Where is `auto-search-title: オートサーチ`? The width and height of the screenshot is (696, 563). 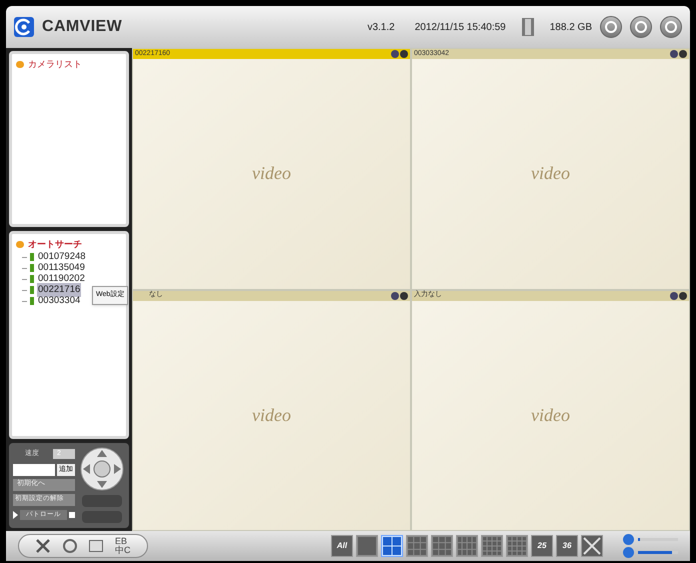
auto-search-title: オートサーチ is located at coordinates (55, 244).